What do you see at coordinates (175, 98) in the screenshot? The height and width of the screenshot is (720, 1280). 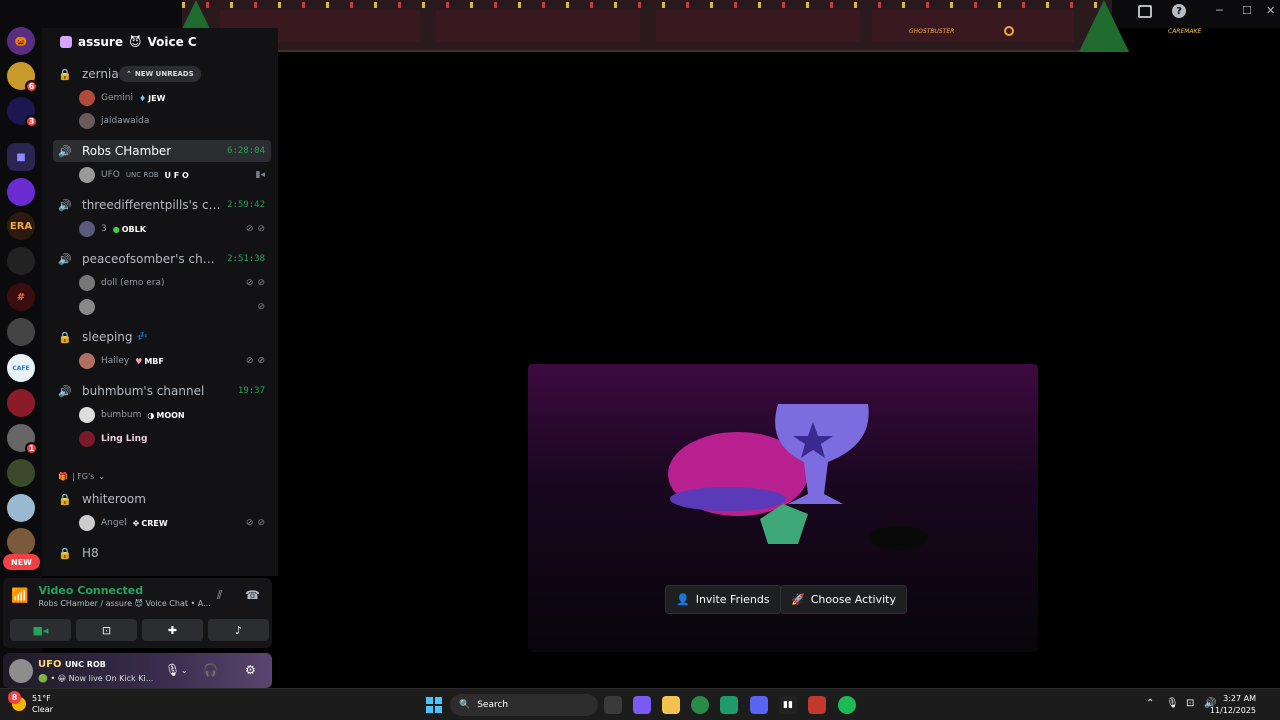 I see `voice-member: Gemini ♦ JEW` at bounding box center [175, 98].